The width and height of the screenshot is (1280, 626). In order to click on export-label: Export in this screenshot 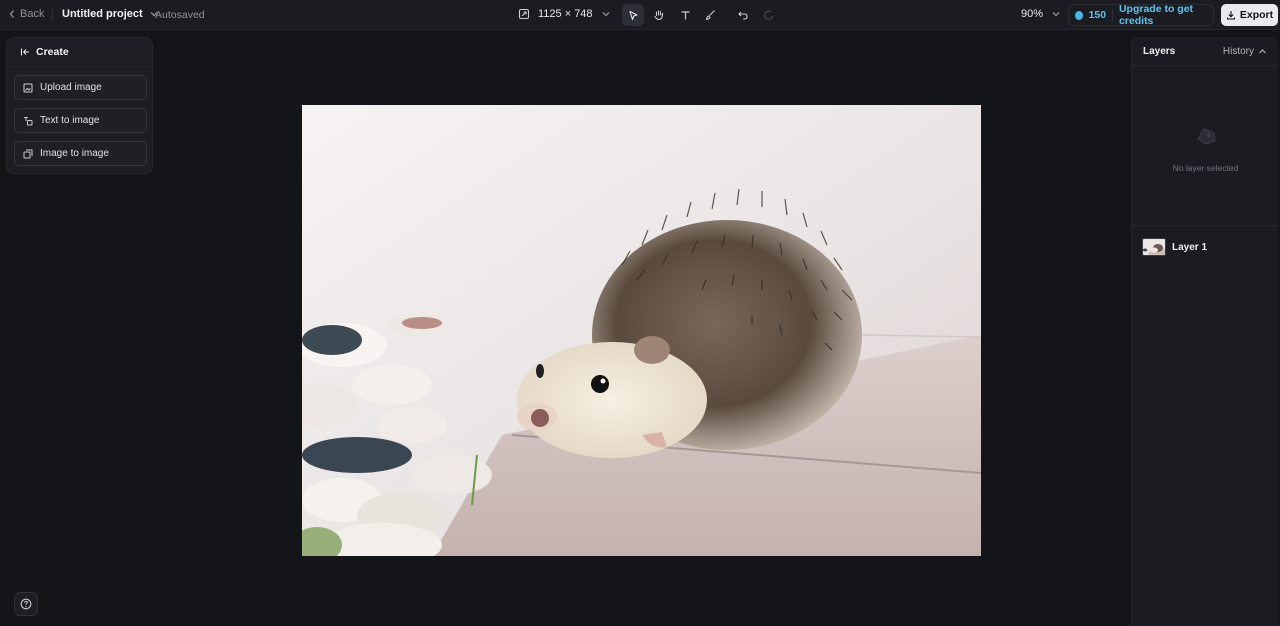, I will do `click(1256, 15)`.